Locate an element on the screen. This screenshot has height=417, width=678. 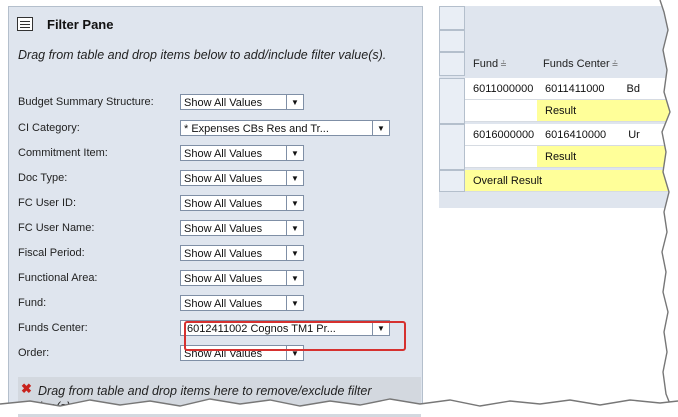
doc-type-dropdown: Show All Values ▼ is located at coordinates (242, 178).